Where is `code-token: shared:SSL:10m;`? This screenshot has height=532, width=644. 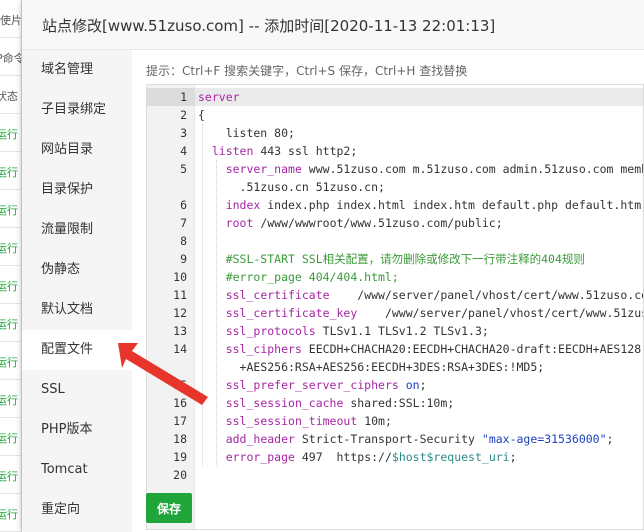 code-token: shared:SSL:10m; is located at coordinates (399, 403).